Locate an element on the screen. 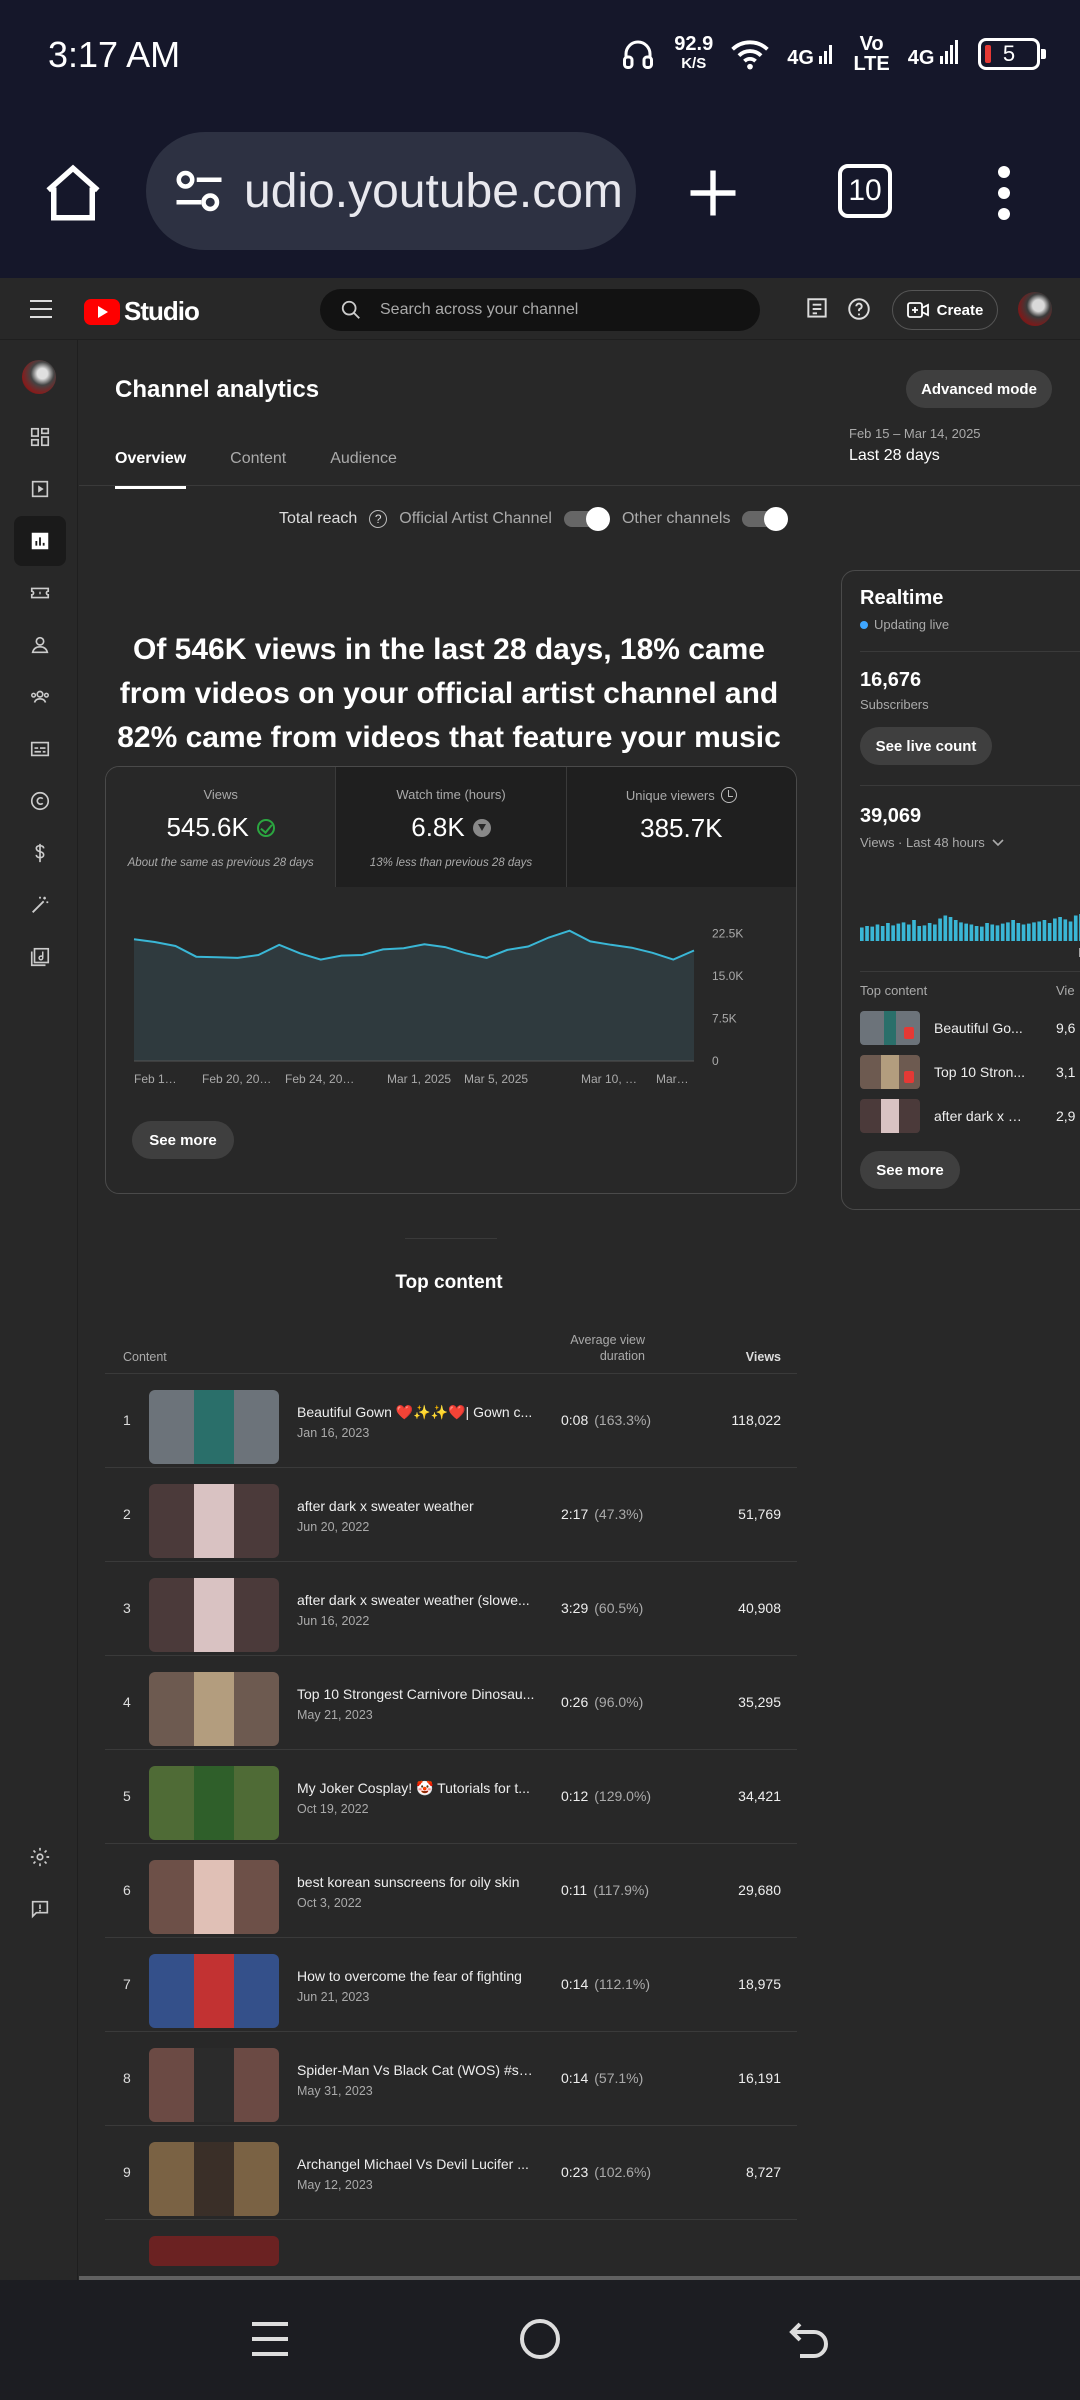  chevron-down-icon is located at coordinates (998, 842).